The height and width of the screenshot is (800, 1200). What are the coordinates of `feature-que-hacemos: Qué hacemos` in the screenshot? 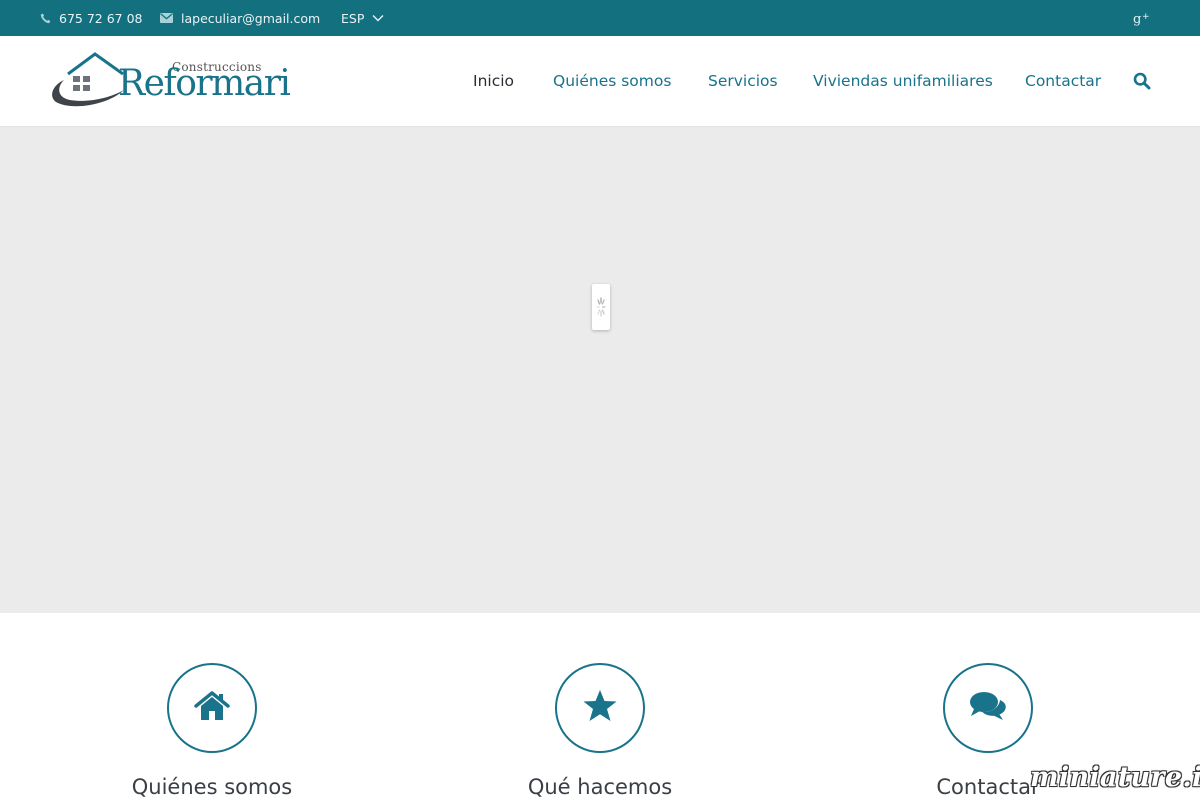 It's located at (600, 731).